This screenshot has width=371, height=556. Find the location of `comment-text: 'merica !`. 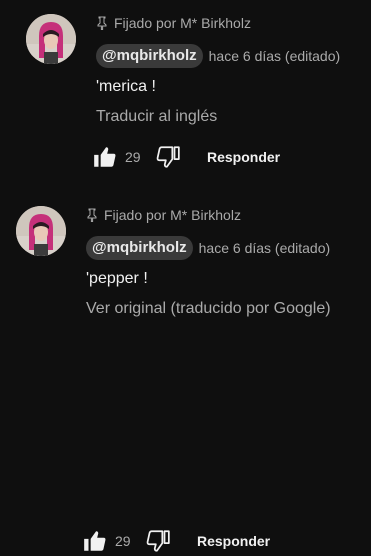

comment-text: 'merica ! is located at coordinates (126, 86).